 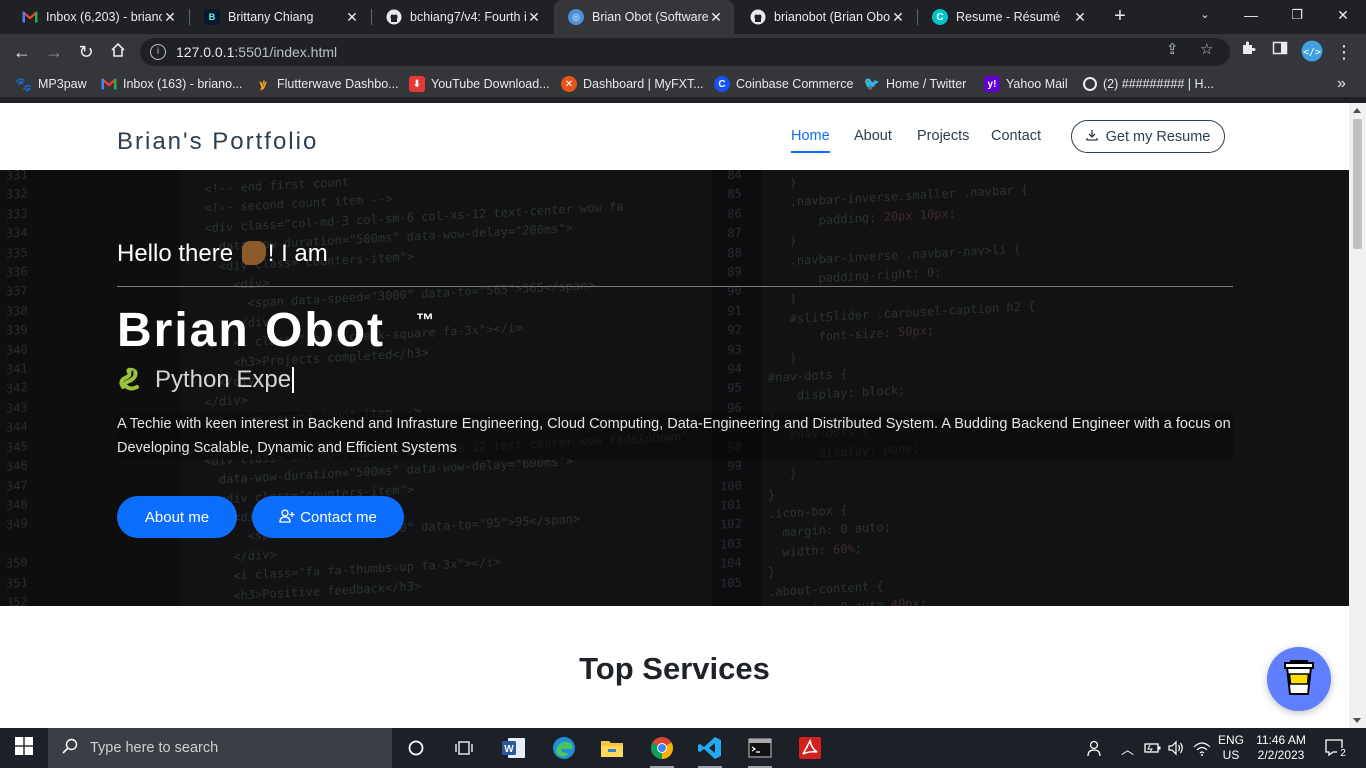 What do you see at coordinates (1093, 748) in the screenshot?
I see `people-icon` at bounding box center [1093, 748].